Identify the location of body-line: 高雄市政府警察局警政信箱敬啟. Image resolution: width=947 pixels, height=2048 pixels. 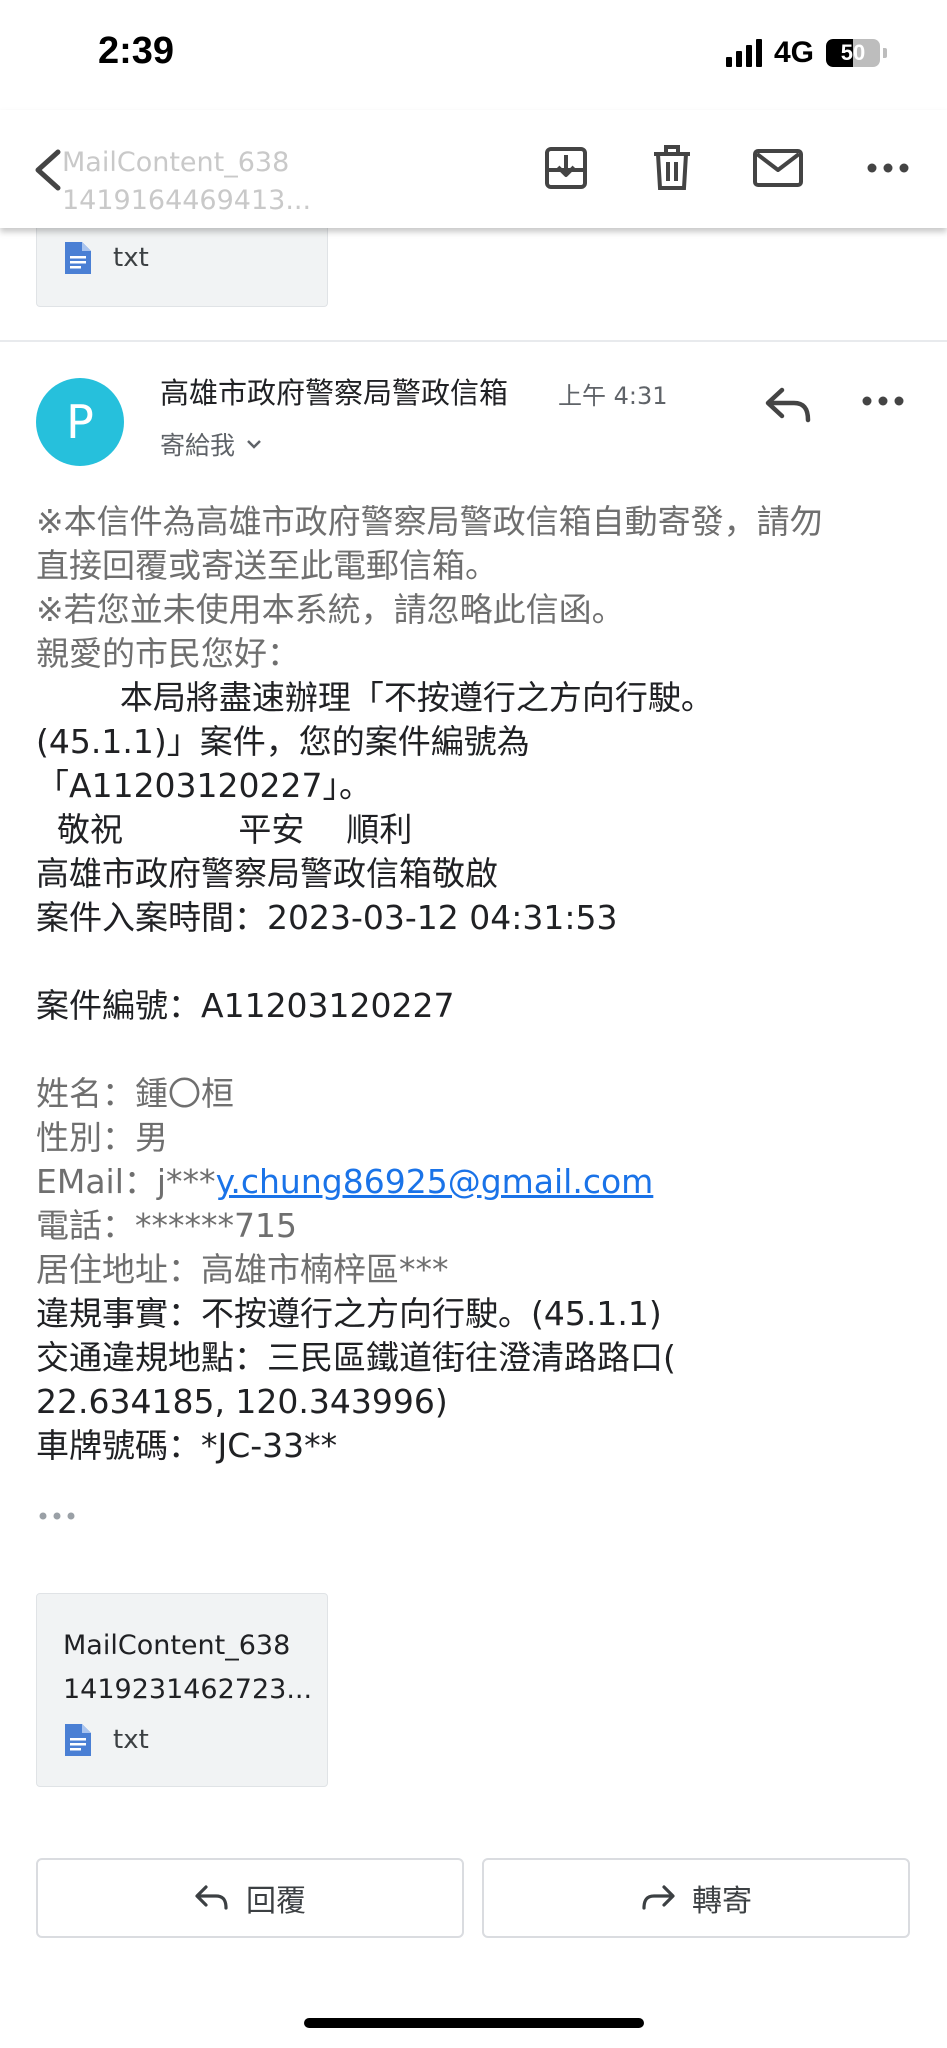
(267, 873).